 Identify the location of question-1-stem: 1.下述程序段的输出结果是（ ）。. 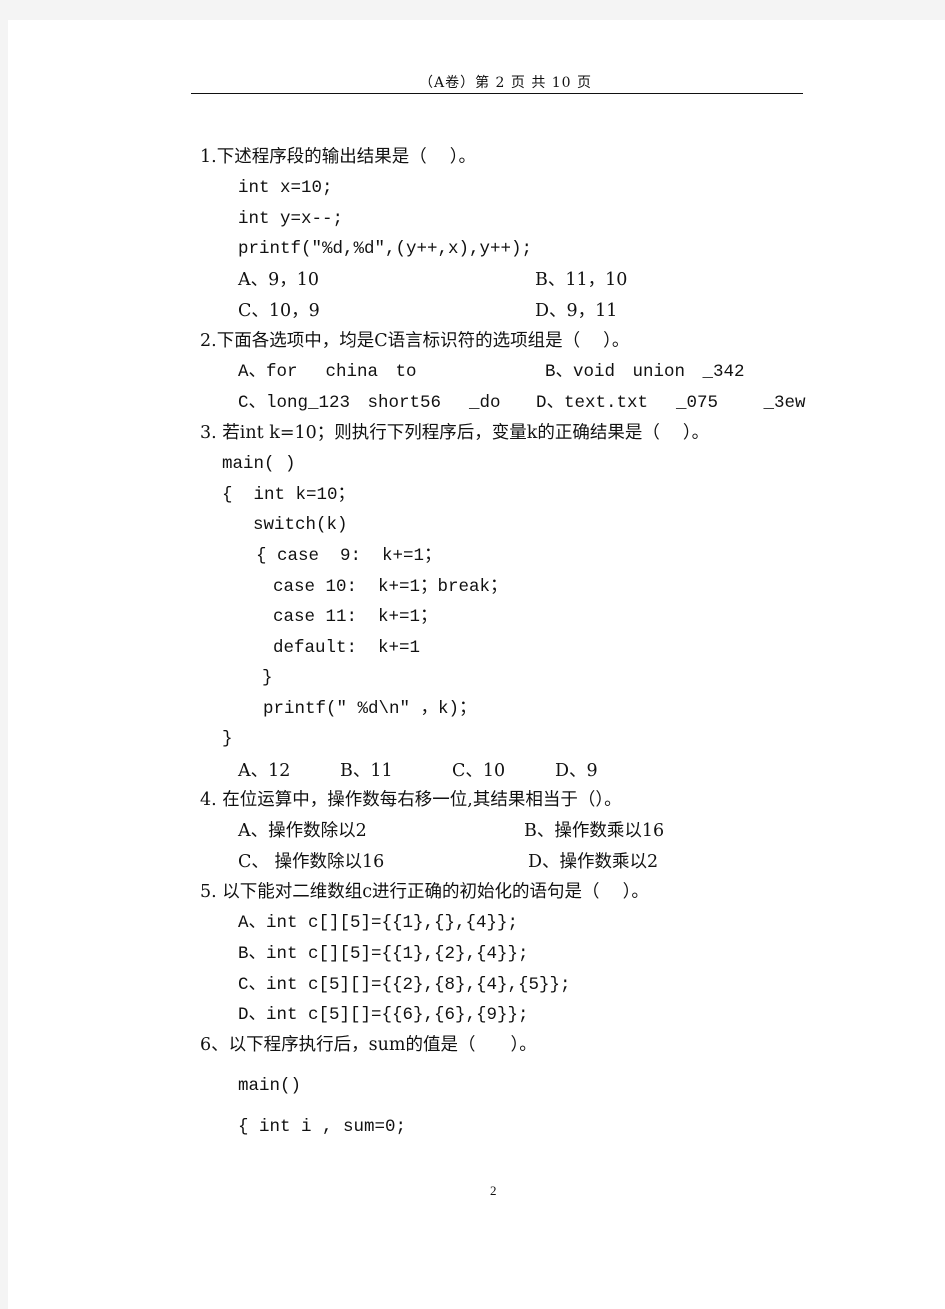
(338, 157).